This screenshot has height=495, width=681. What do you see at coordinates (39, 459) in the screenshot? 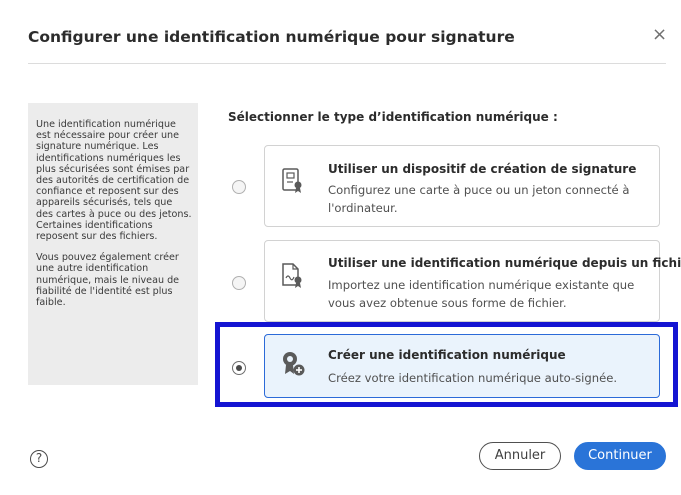
I see `help-icon: ?` at bounding box center [39, 459].